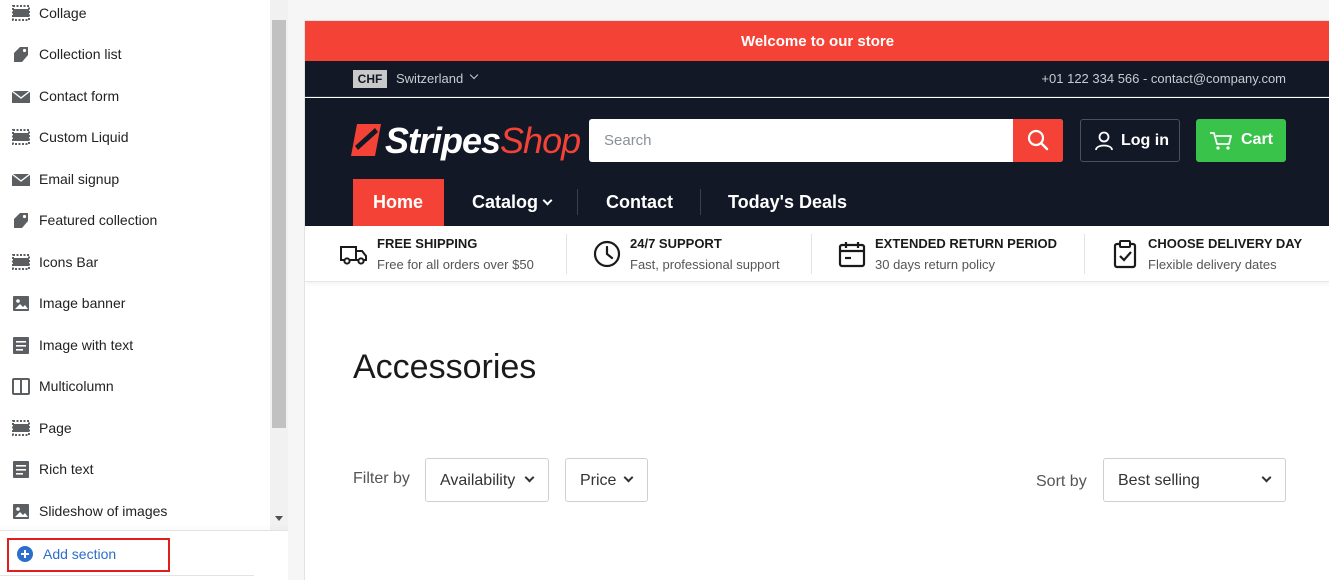  Describe the element at coordinates (966, 243) in the screenshot. I see `feature-title: EXTENDED RETURN PERIOD` at that location.